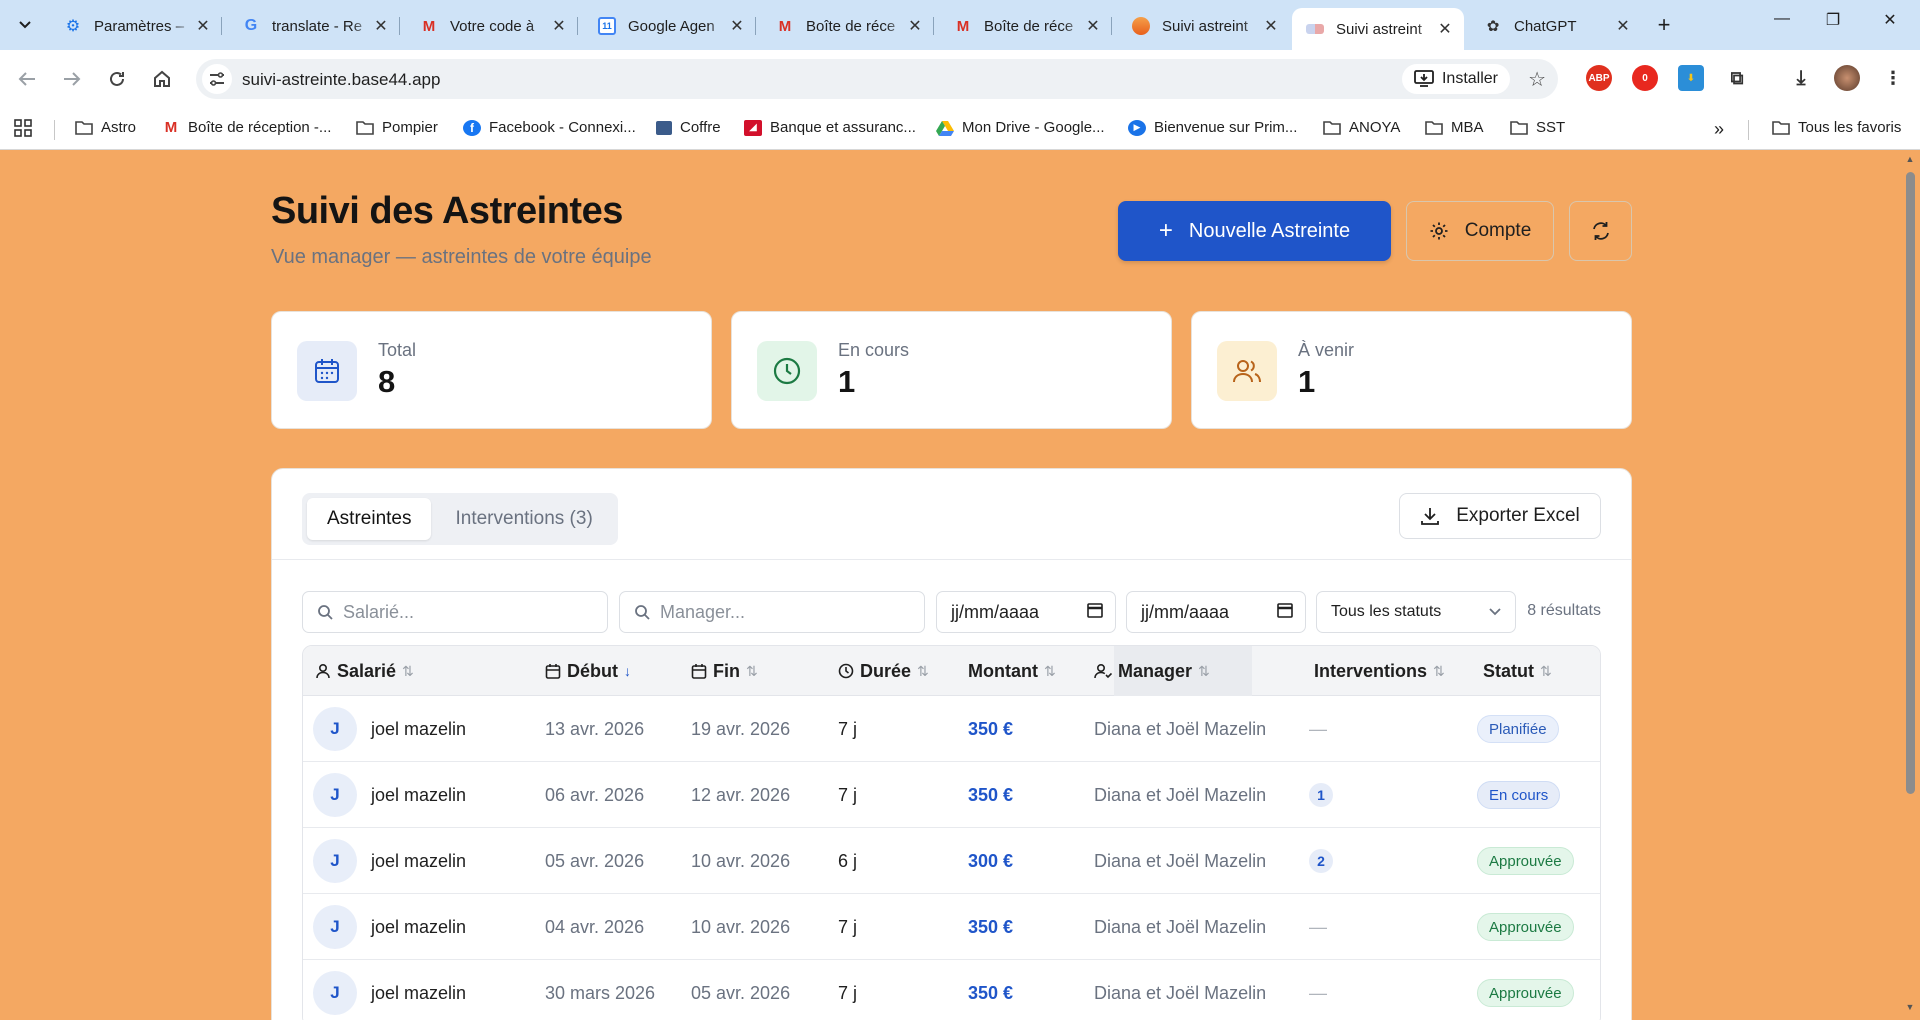  I want to click on close-window-button: ✕, so click(1890, 20).